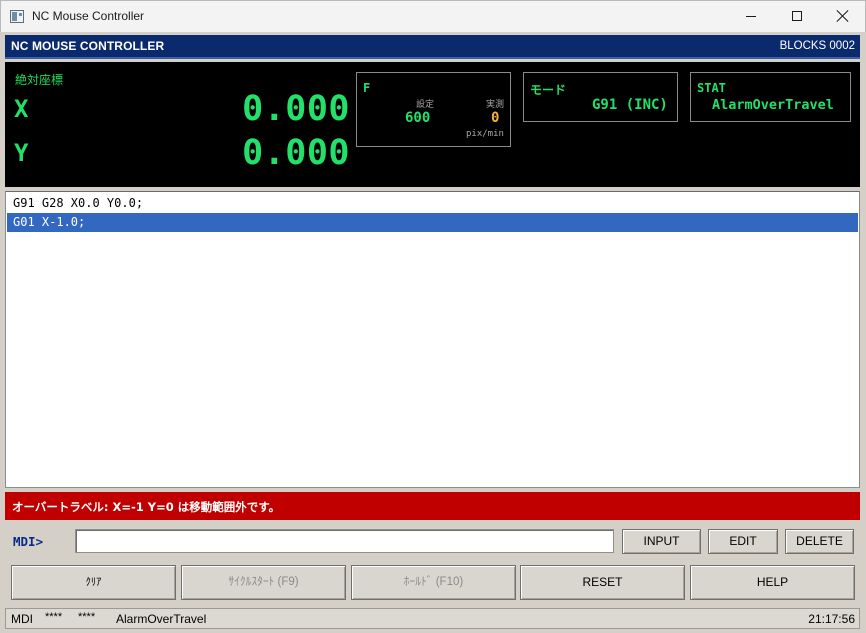 The height and width of the screenshot is (633, 866). I want to click on status-panel: STAT AlarmOverTravel, so click(770, 97).